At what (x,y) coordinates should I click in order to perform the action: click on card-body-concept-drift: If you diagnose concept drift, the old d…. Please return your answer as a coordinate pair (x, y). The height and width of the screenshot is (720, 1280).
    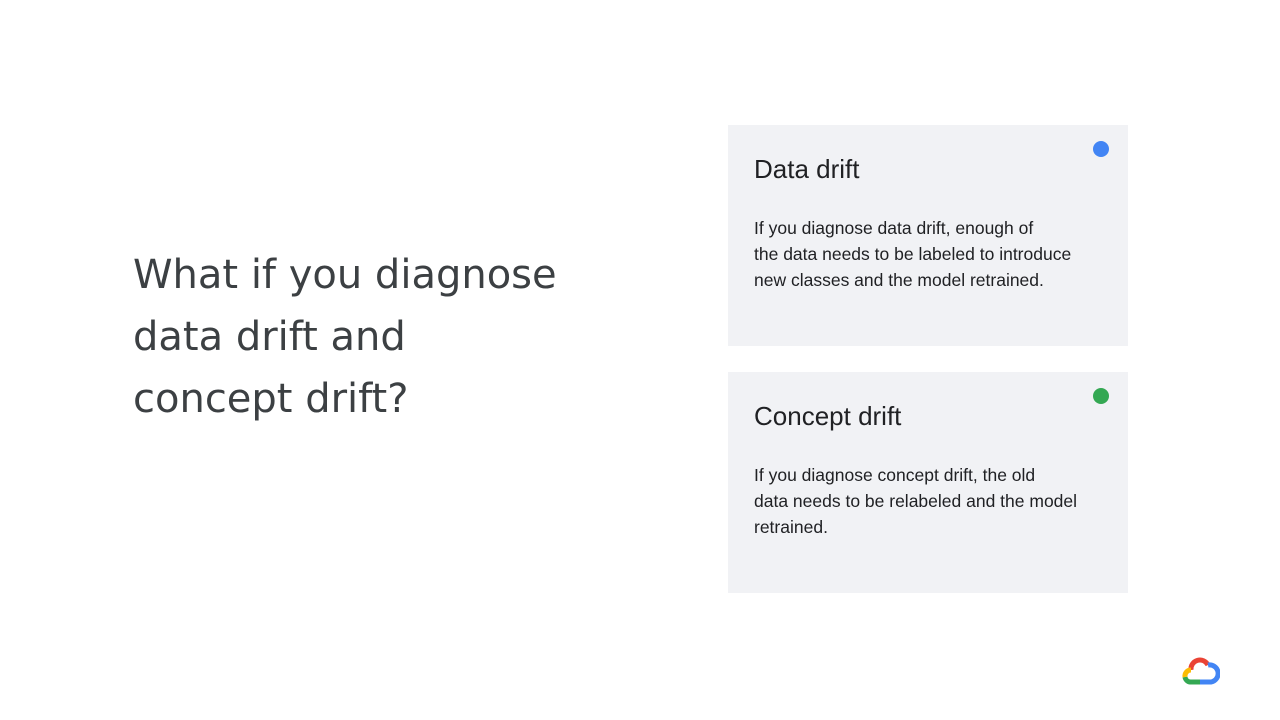
    Looking at the image, I should click on (929, 501).